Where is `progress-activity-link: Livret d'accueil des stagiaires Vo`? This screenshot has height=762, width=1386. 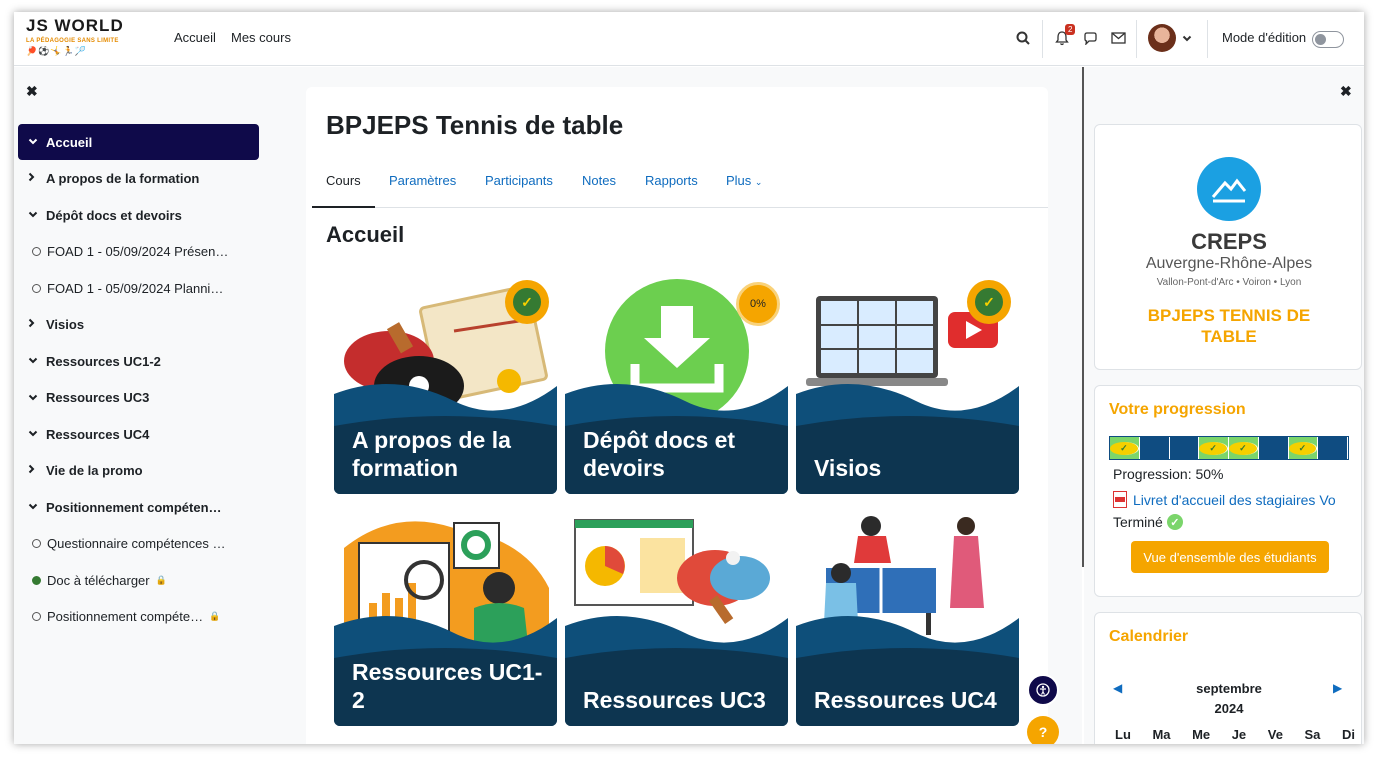 progress-activity-link: Livret d'accueil des stagiaires Vo is located at coordinates (1234, 500).